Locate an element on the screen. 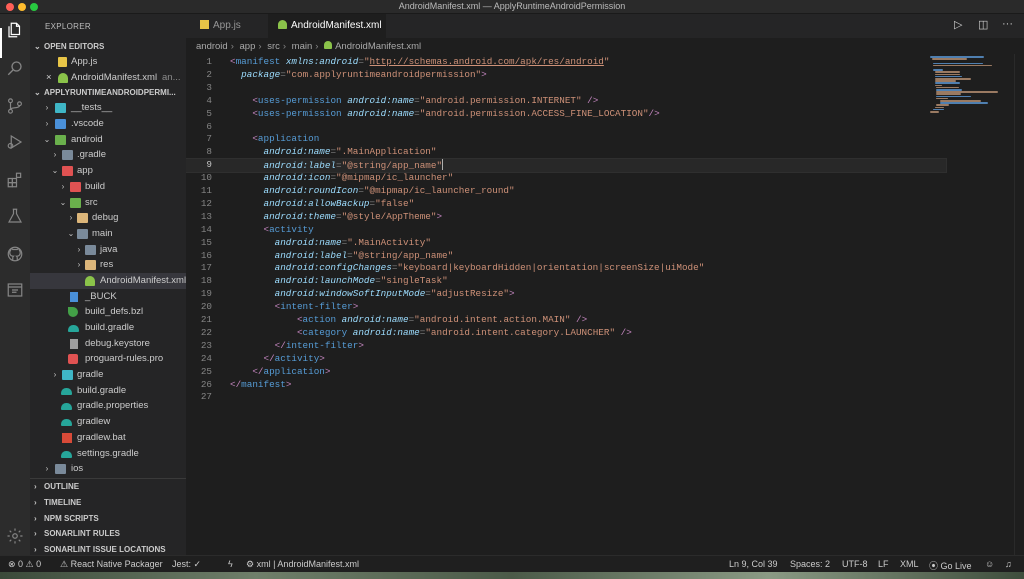 The width and height of the screenshot is (1024, 579). code-line: 15 android:name=".MainActivity" is located at coordinates (566, 243).